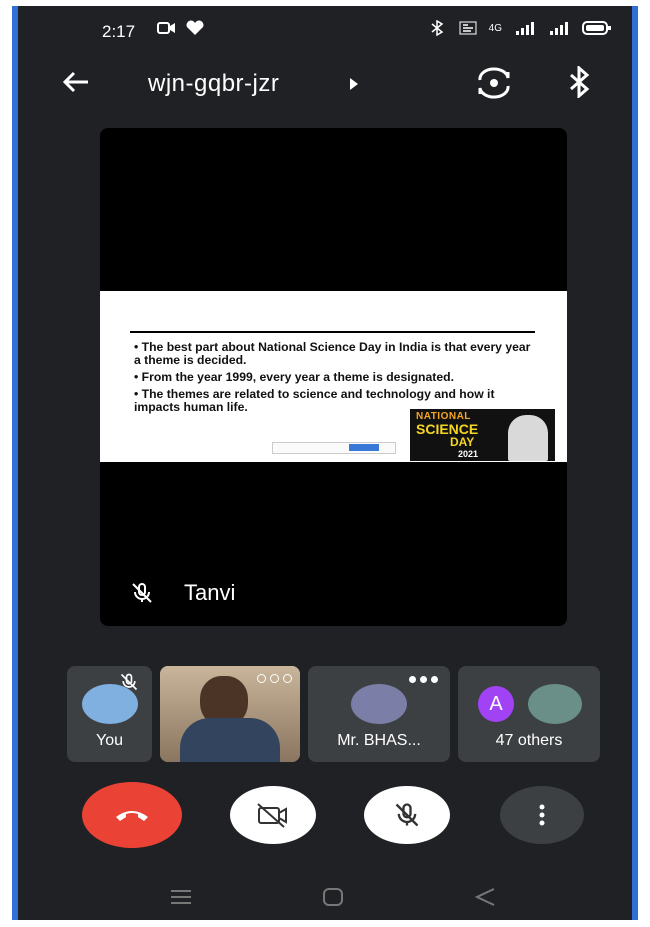 The height and width of the screenshot is (927, 650). What do you see at coordinates (496, 704) in the screenshot?
I see `avatar-letter: A` at bounding box center [496, 704].